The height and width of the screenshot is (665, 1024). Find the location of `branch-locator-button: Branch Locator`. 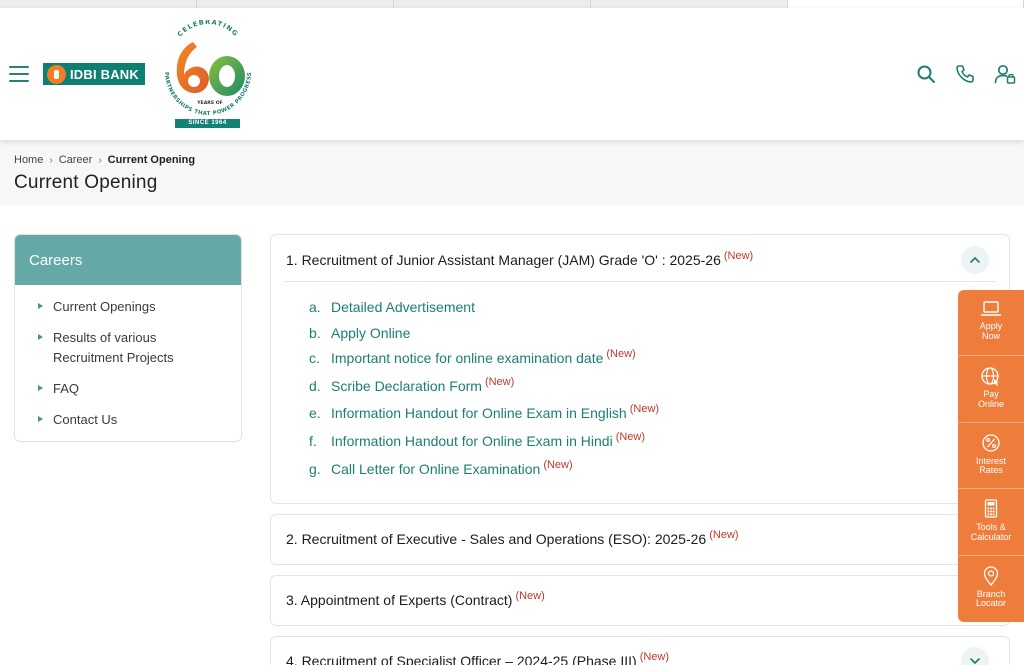

branch-locator-button: Branch Locator is located at coordinates (991, 589).